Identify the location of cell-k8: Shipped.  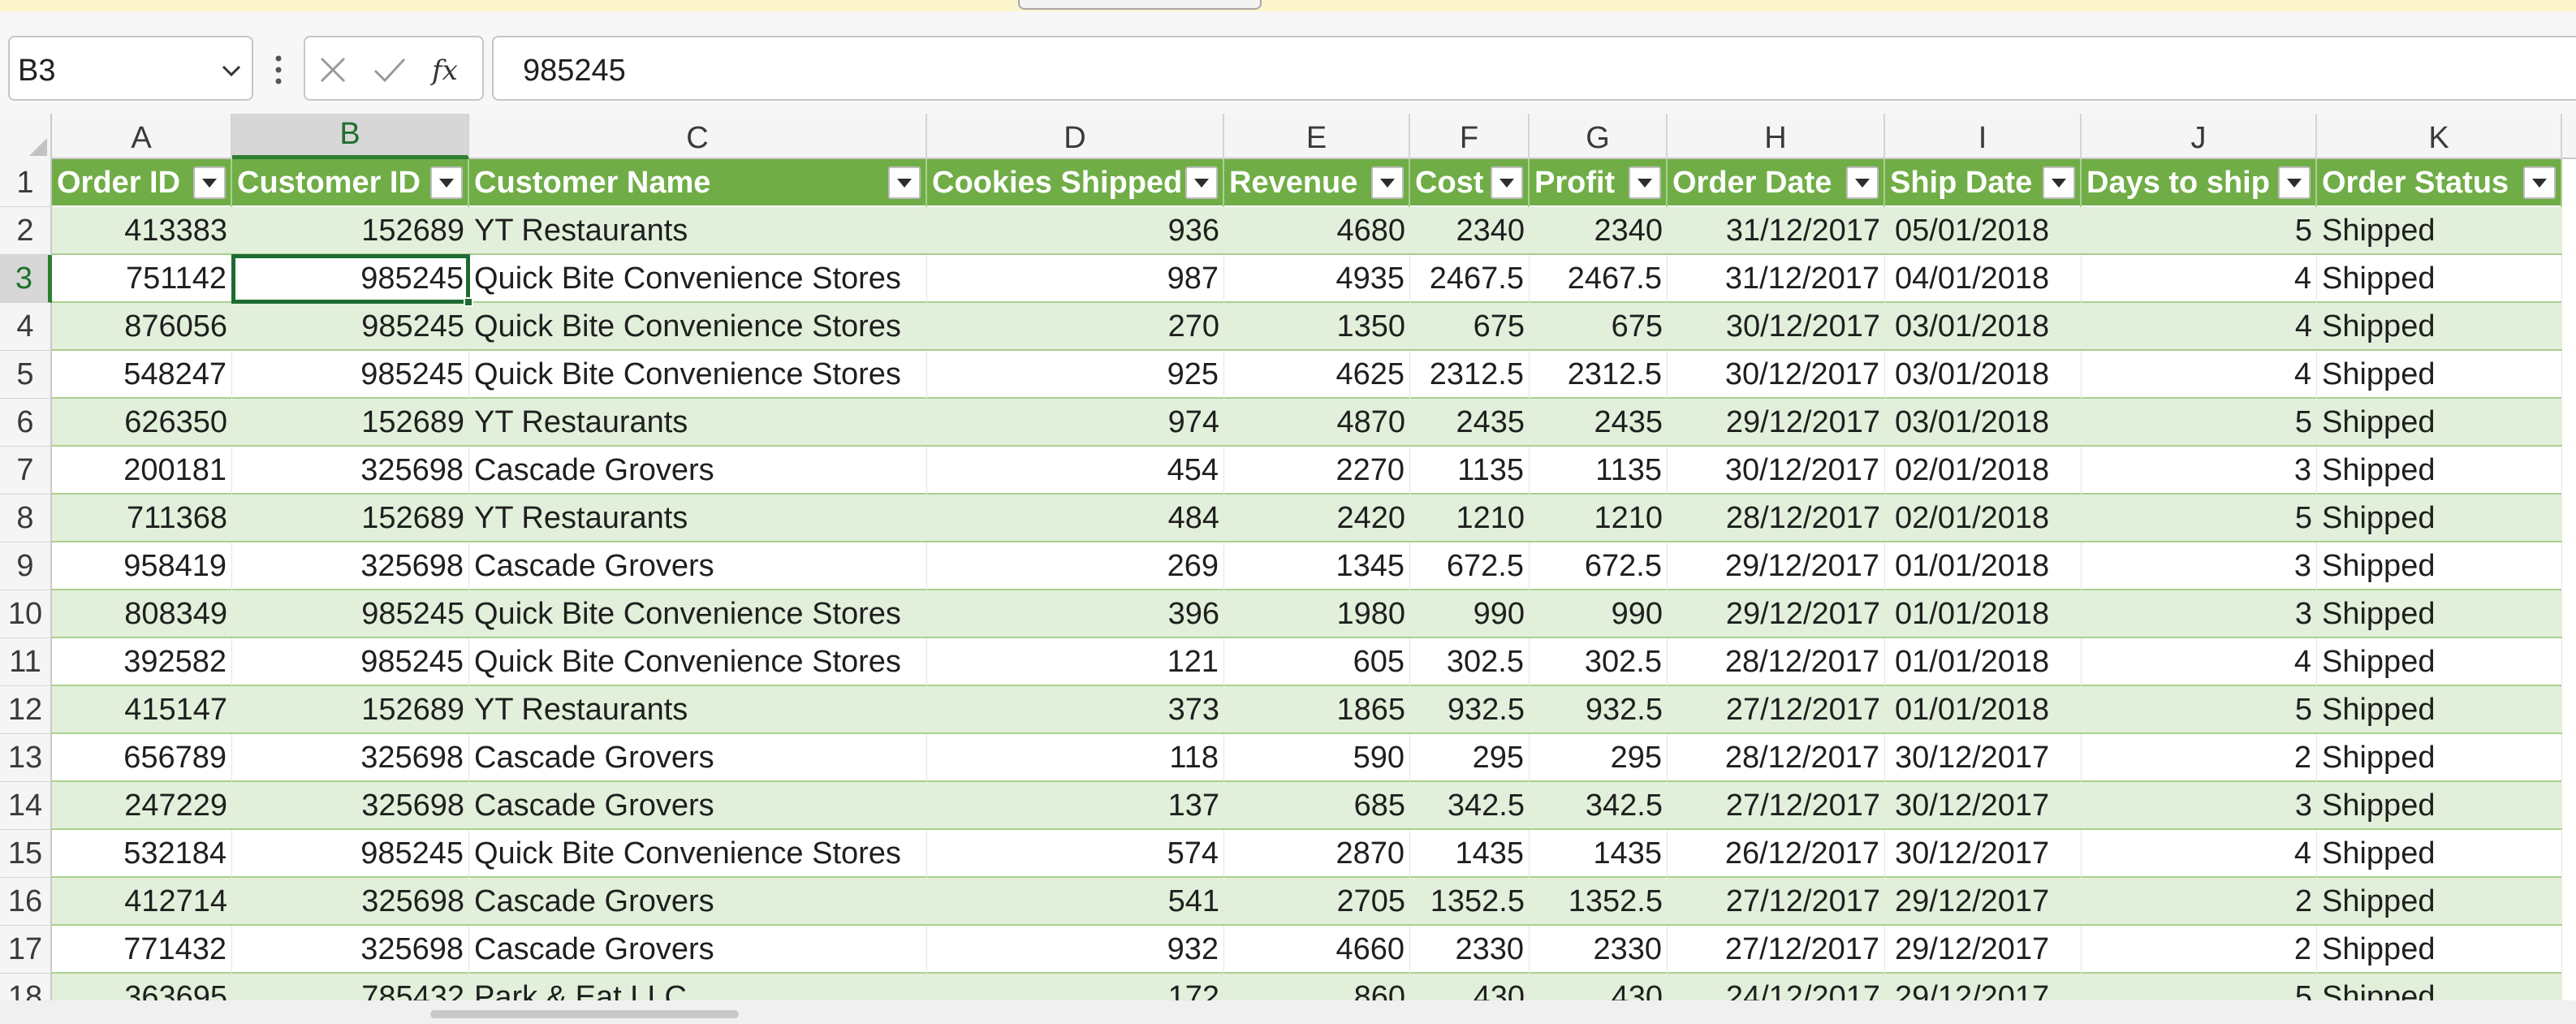
(2439, 518).